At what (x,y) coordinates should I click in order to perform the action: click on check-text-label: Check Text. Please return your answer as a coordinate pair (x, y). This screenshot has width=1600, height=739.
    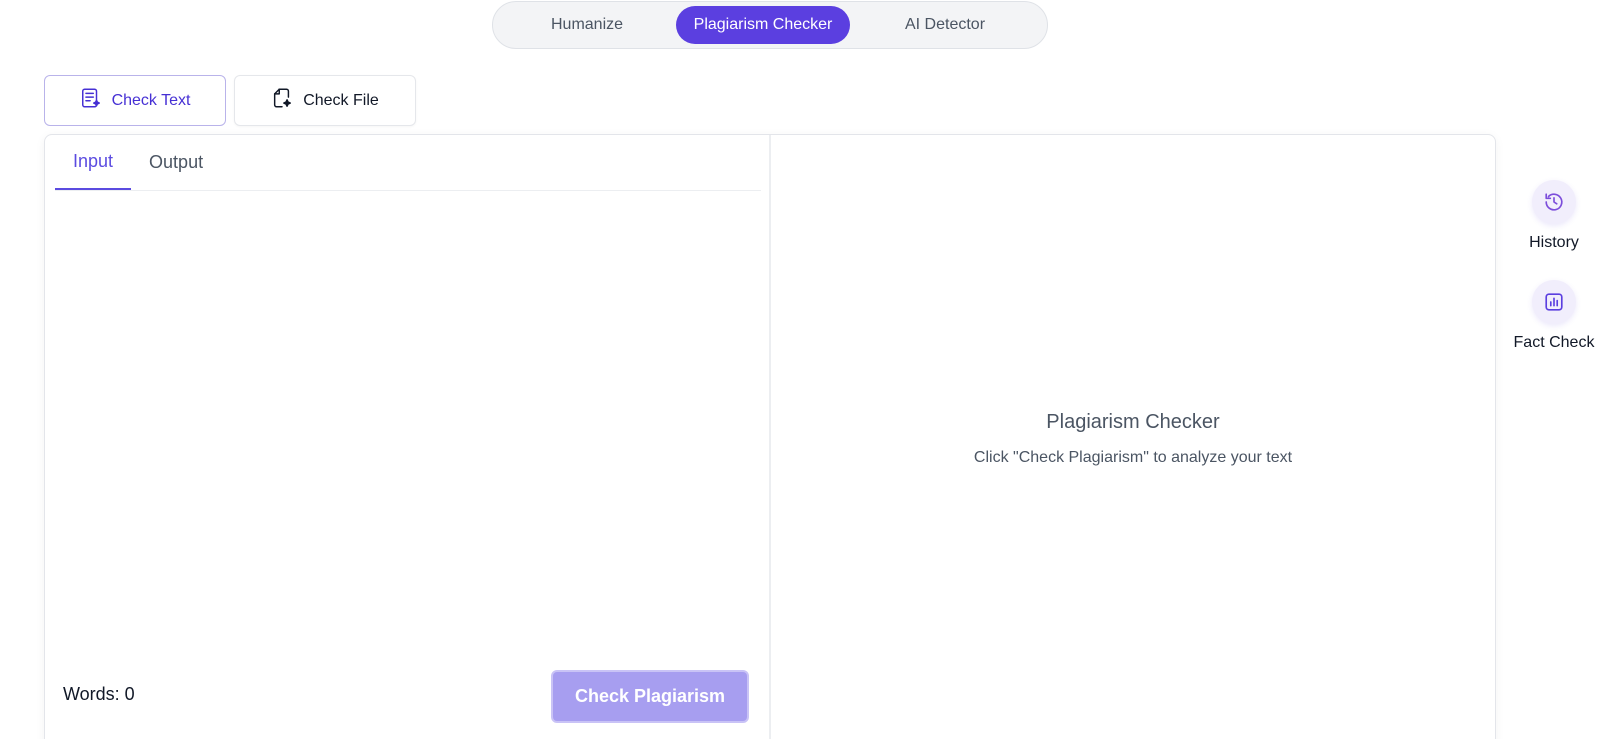
    Looking at the image, I should click on (151, 100).